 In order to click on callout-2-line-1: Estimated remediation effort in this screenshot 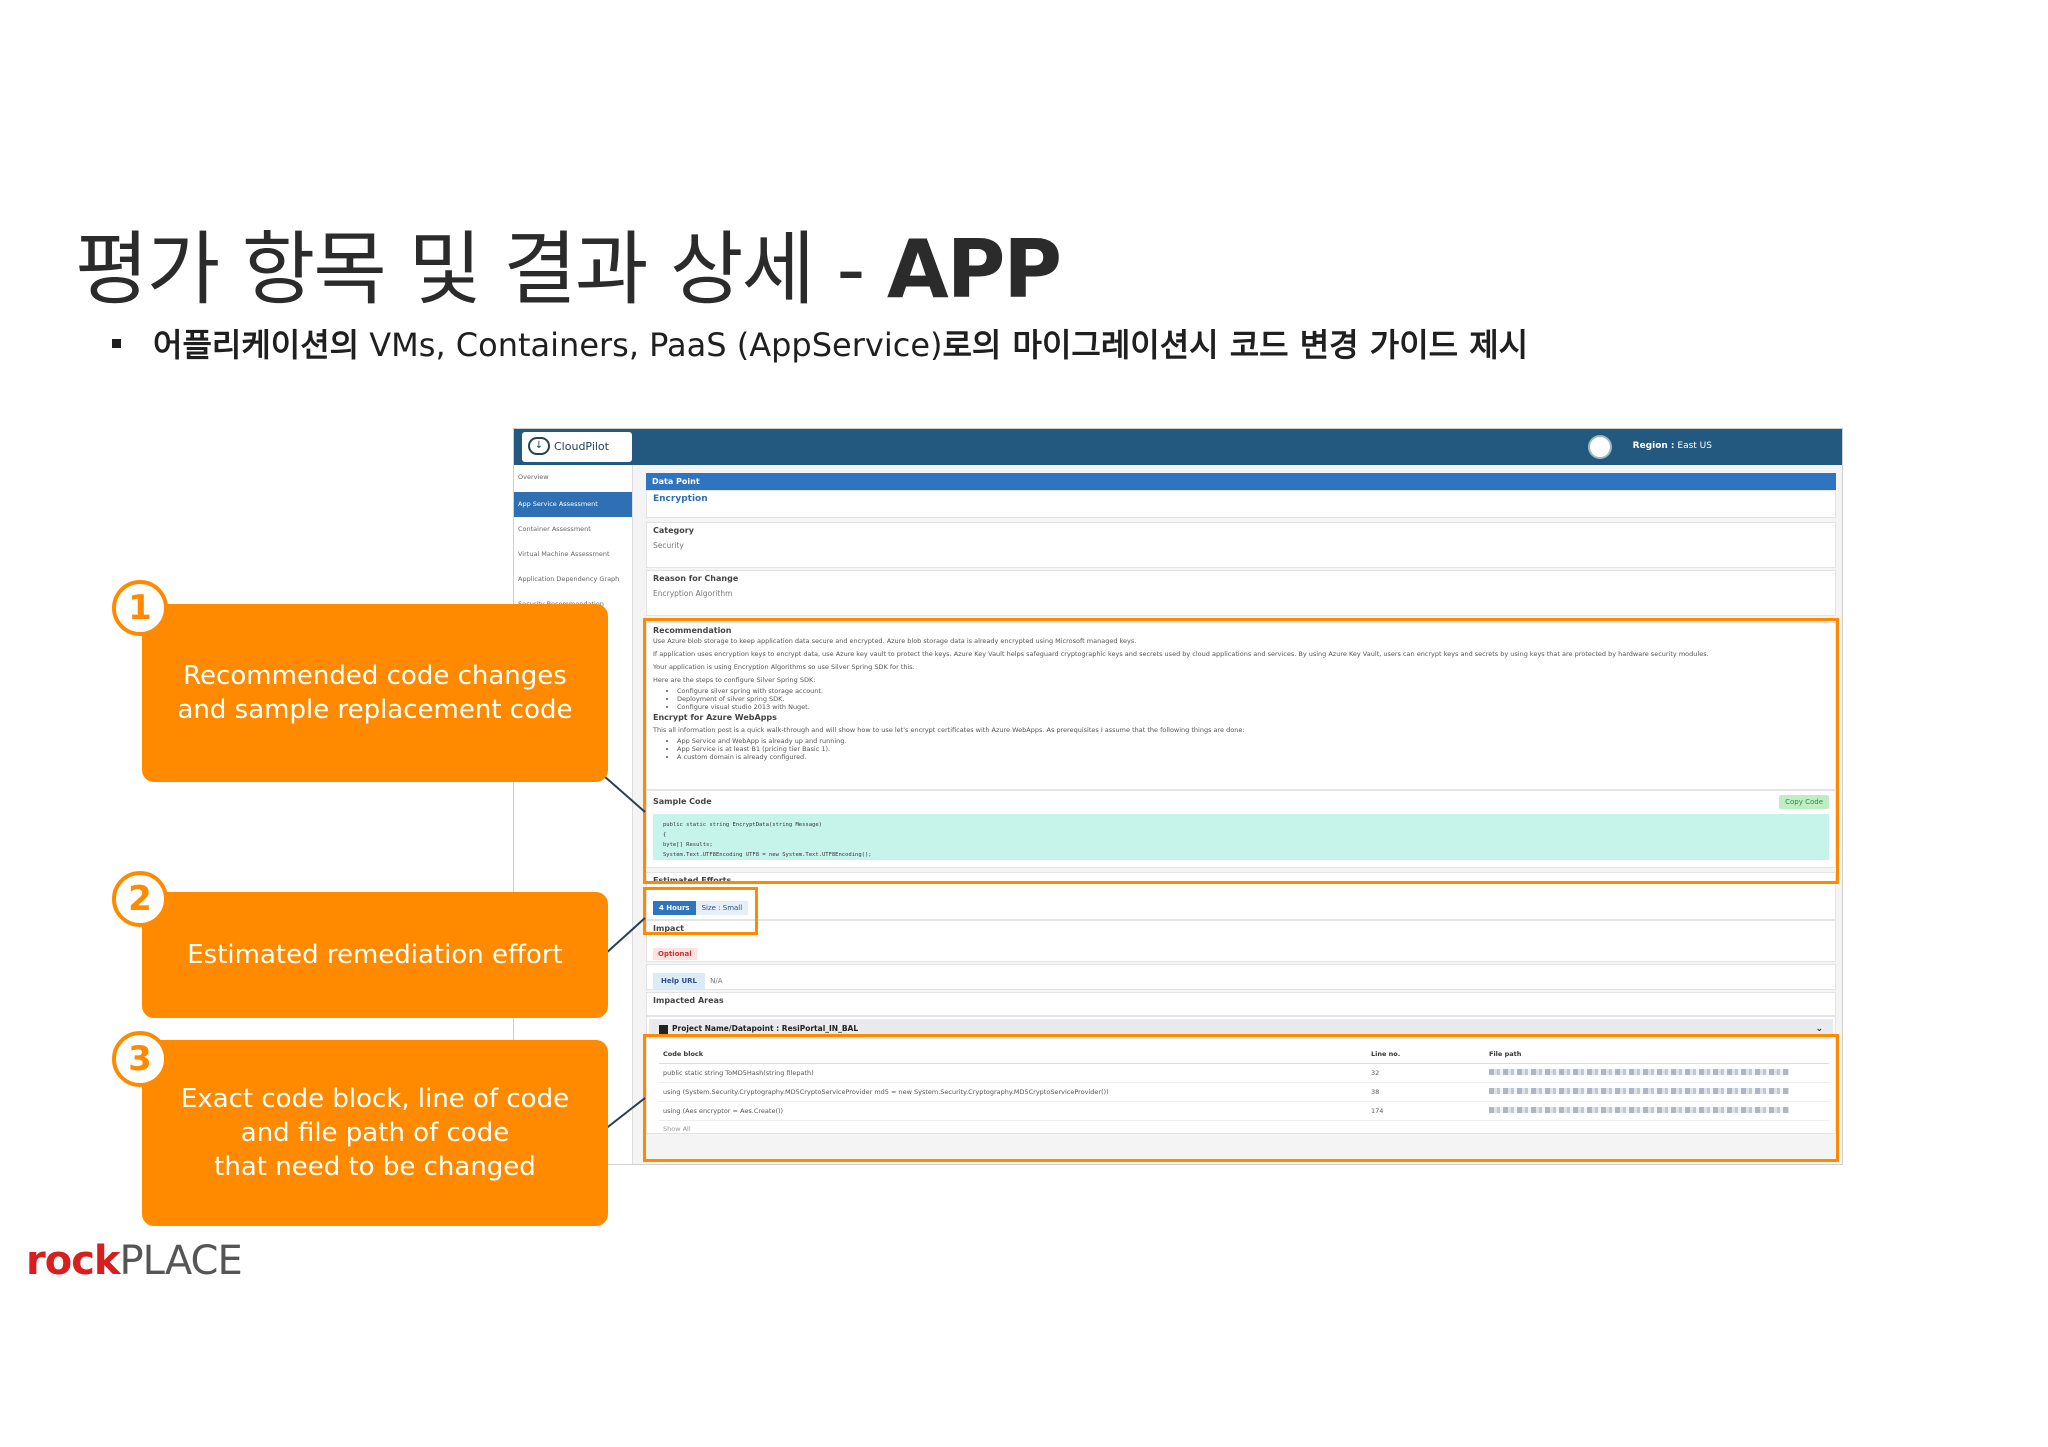, I will do `click(375, 955)`.